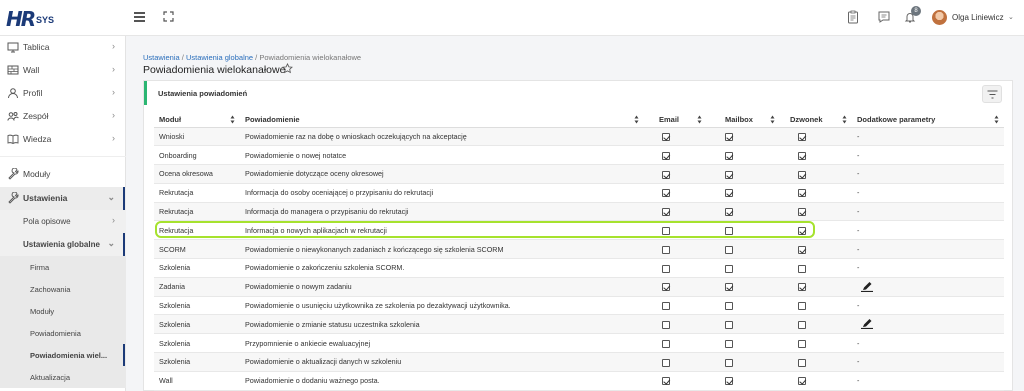 The width and height of the screenshot is (1024, 391). I want to click on column-header-bell: Dzwonek, so click(816, 120).